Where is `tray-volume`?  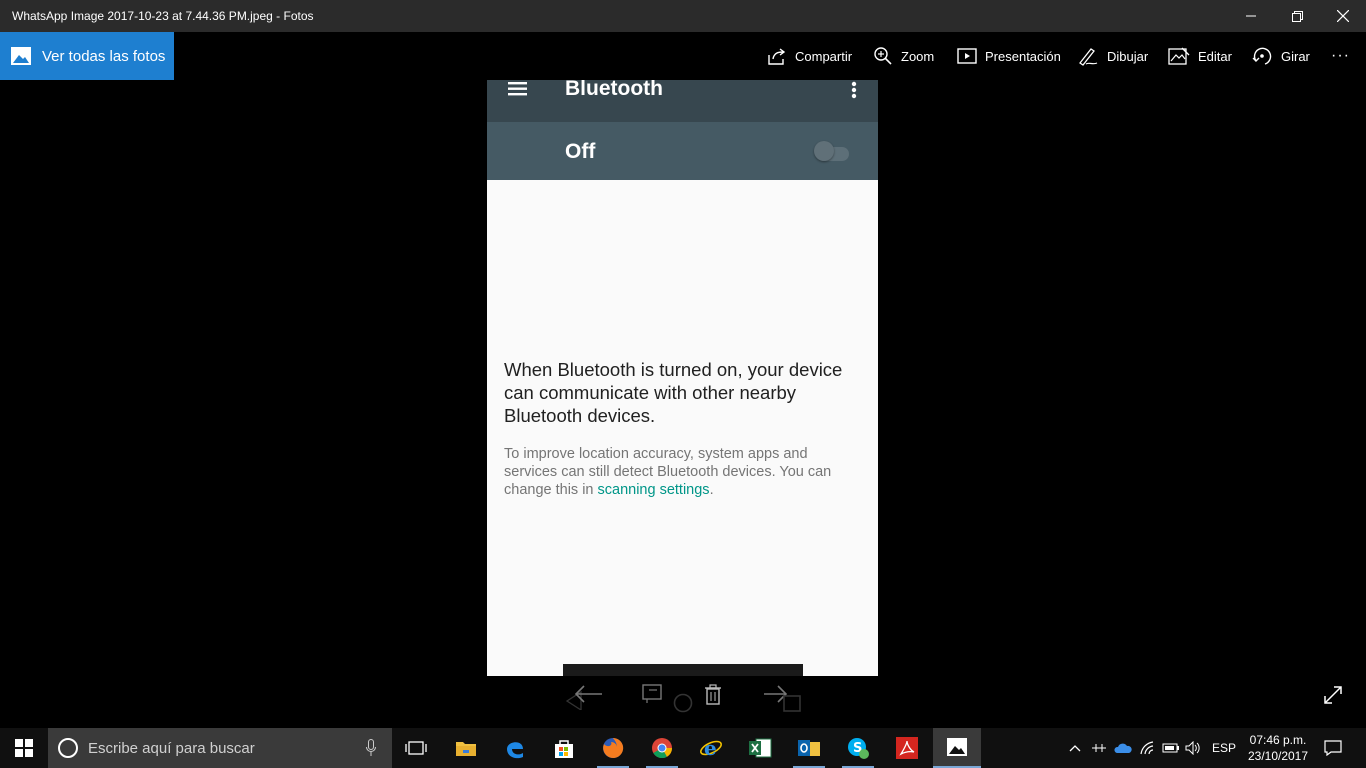
tray-volume is located at coordinates (1194, 748).